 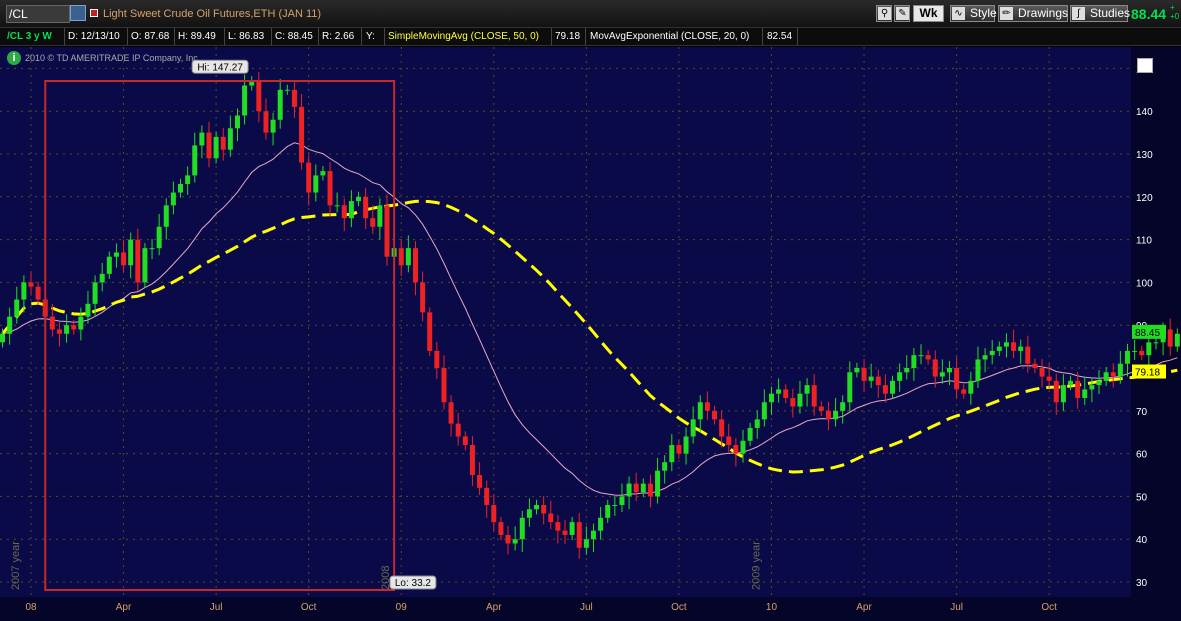 What do you see at coordinates (197, 36) in the screenshot?
I see `info-high: H: 89.49` at bounding box center [197, 36].